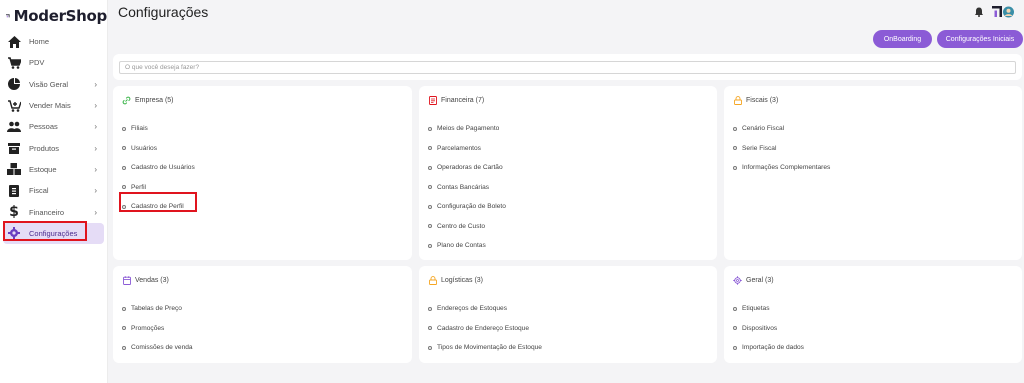 This screenshot has width=1024, height=383. I want to click on list-item-comissoes-venda: Comissões de venda, so click(157, 348).